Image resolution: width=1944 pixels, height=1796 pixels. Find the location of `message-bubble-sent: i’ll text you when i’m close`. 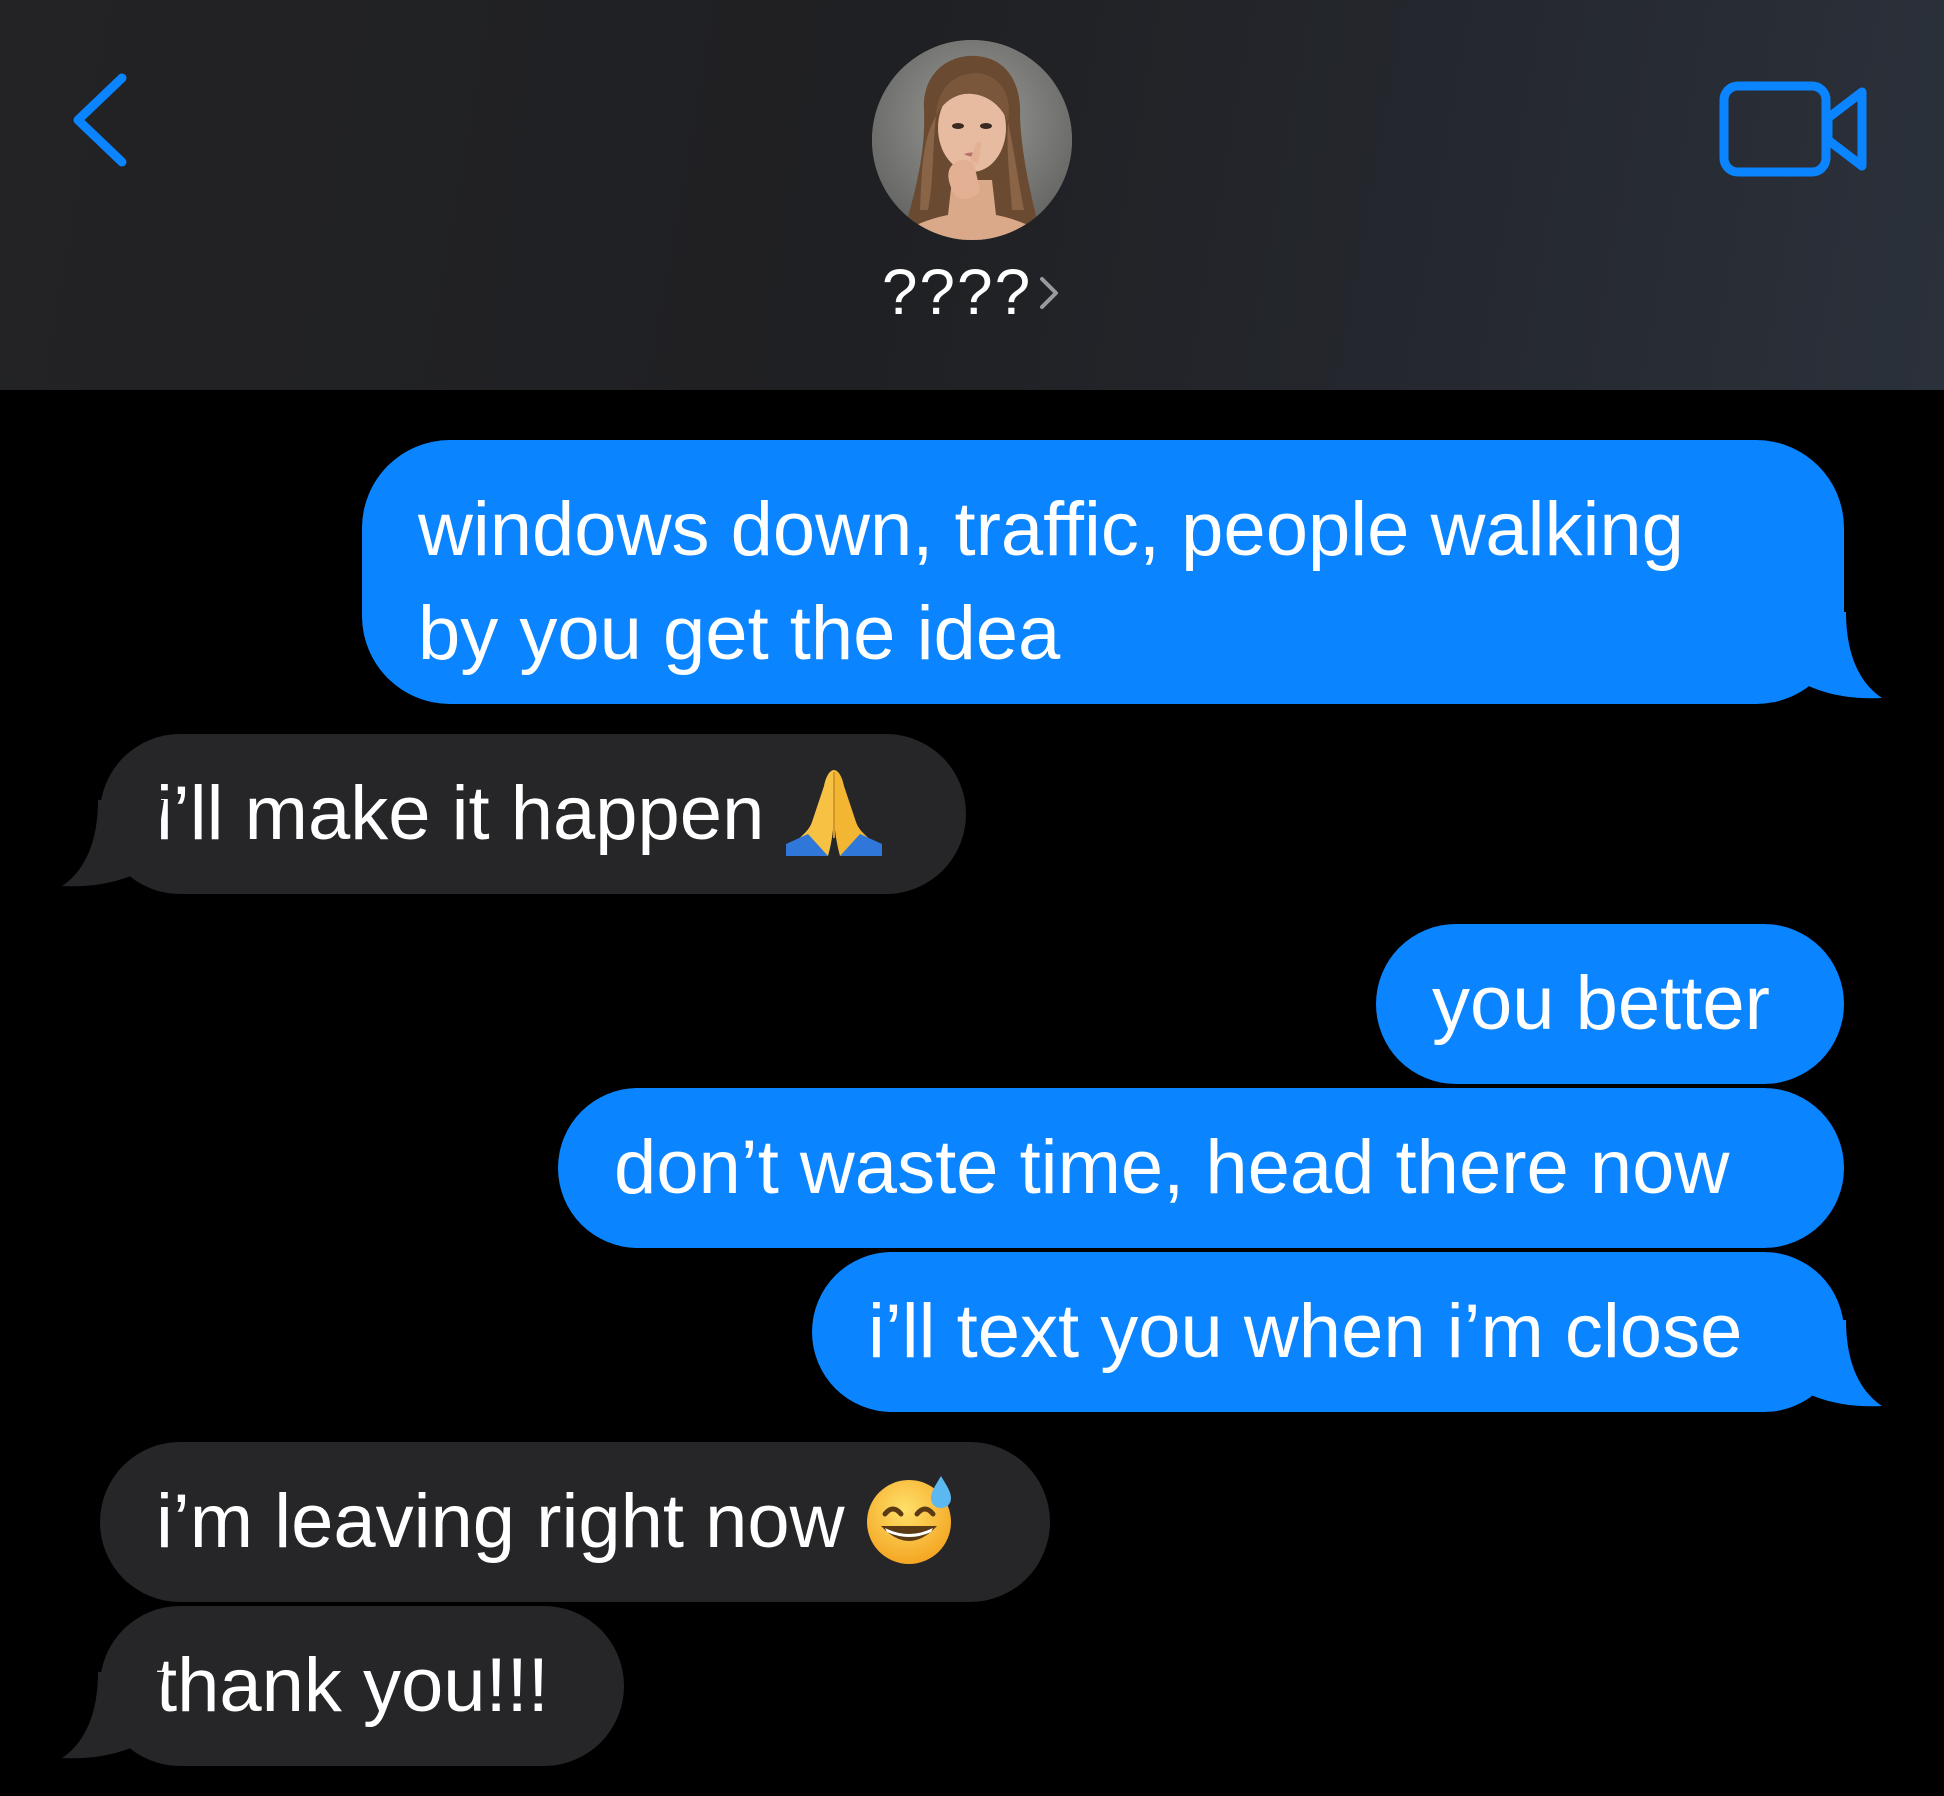

message-bubble-sent: i’ll text you when i’m close is located at coordinates (1328, 1332).